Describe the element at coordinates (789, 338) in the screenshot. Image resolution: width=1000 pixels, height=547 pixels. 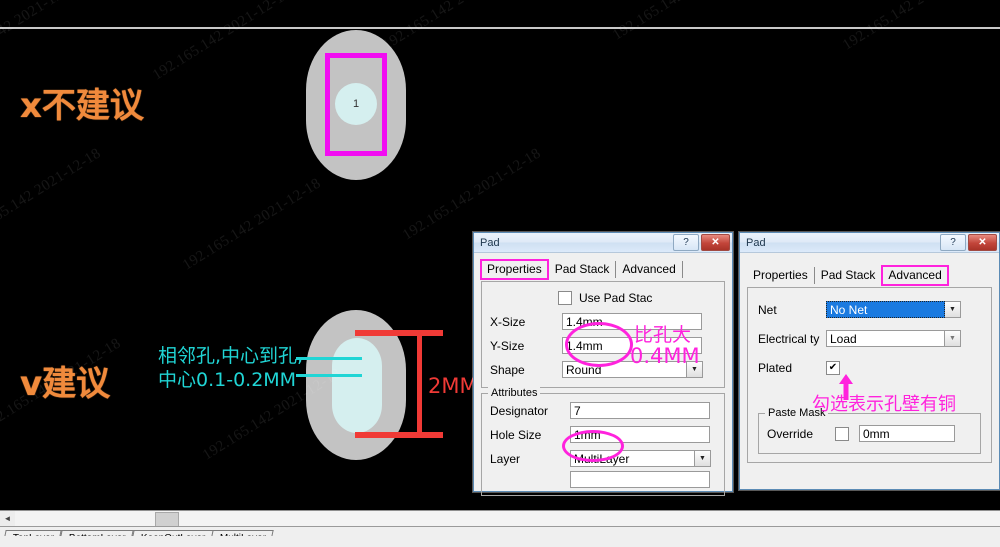
I see `electrical-type-label: Electrical ty` at that location.